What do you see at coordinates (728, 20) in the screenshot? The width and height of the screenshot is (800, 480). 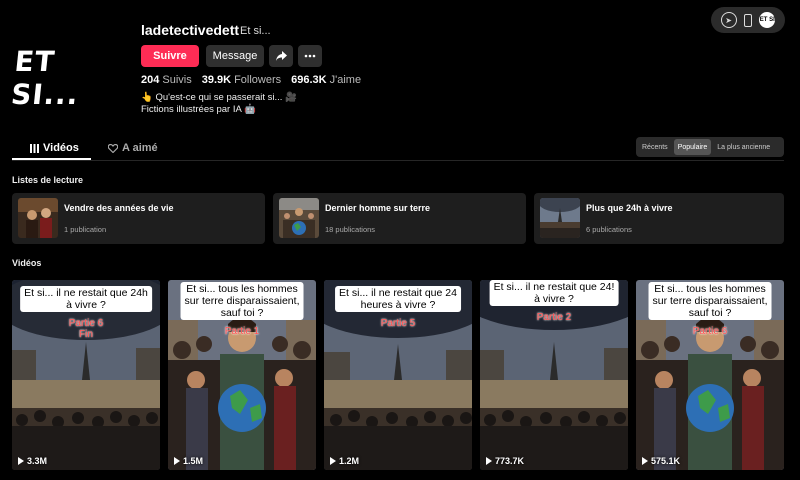 I see `compass-icon: ➤` at bounding box center [728, 20].